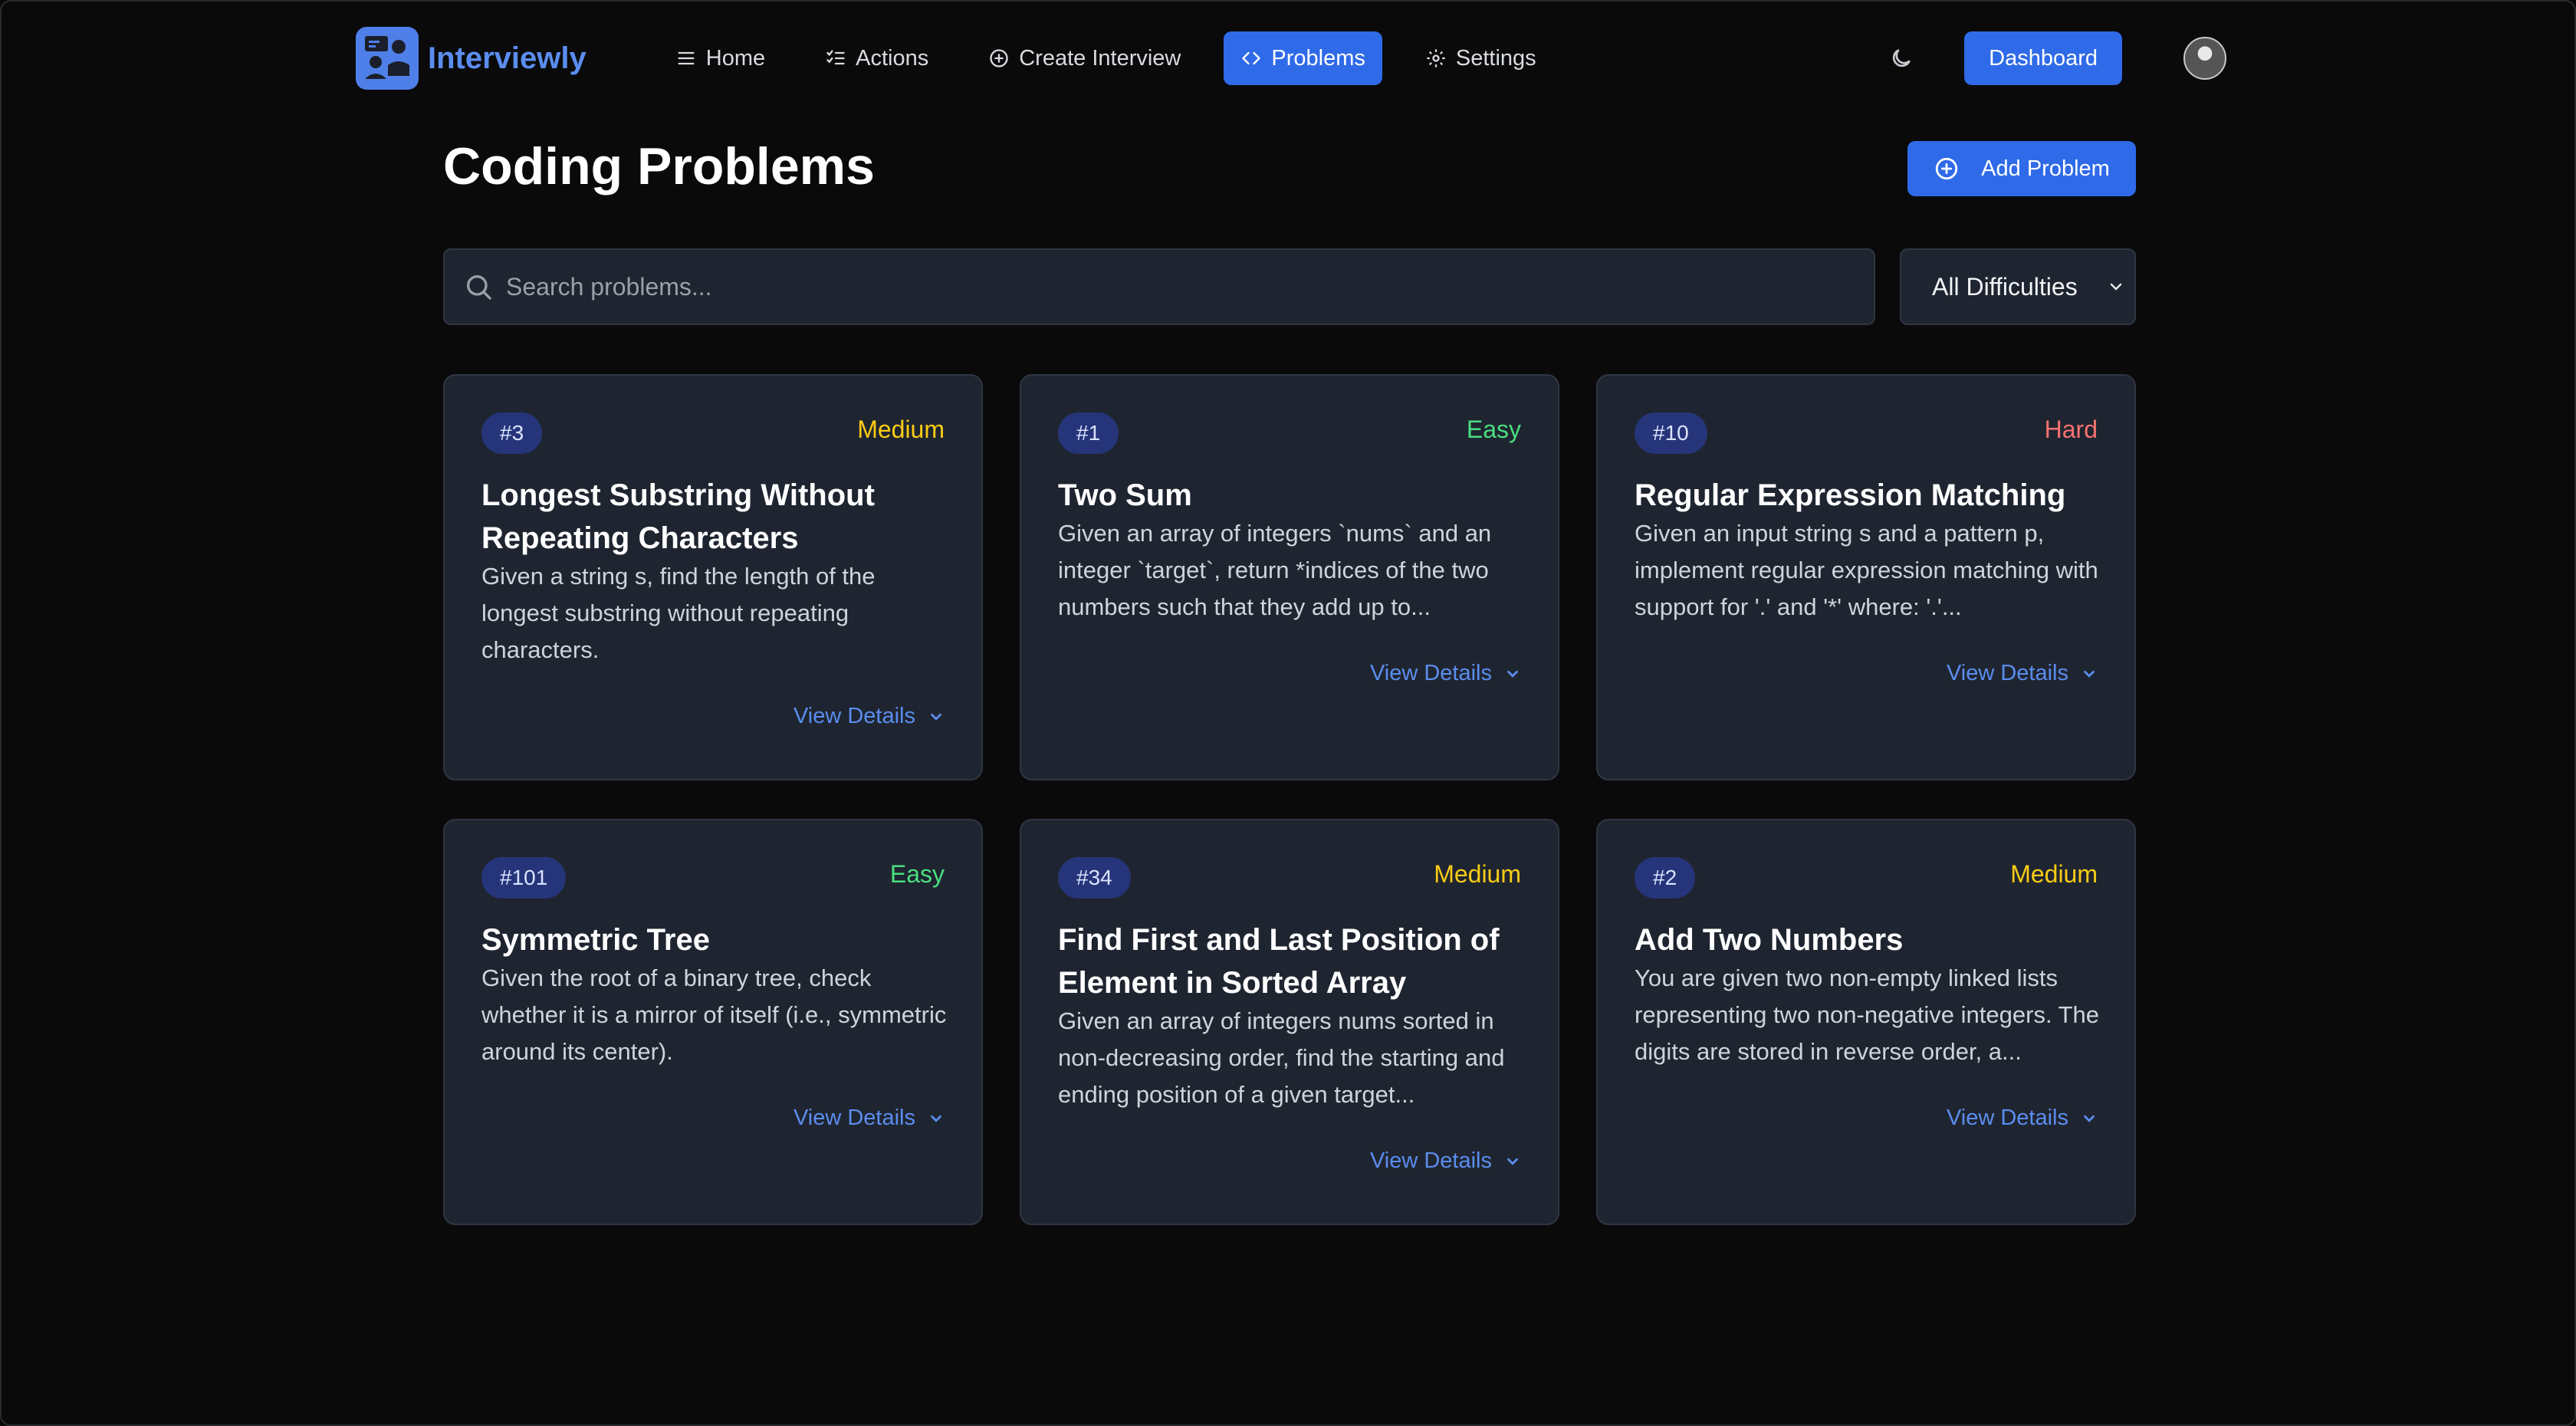 This screenshot has height=1426, width=2576. I want to click on problem-title: Two Sum, so click(1125, 495).